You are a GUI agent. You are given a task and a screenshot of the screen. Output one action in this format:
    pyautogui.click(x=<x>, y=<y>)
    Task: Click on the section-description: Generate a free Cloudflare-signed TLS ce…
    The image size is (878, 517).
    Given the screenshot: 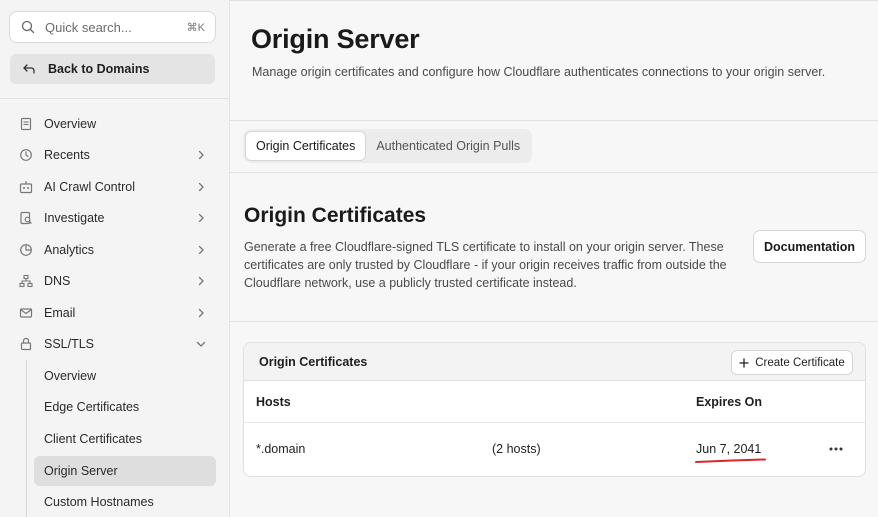 What is the action you would take?
    pyautogui.click(x=485, y=265)
    